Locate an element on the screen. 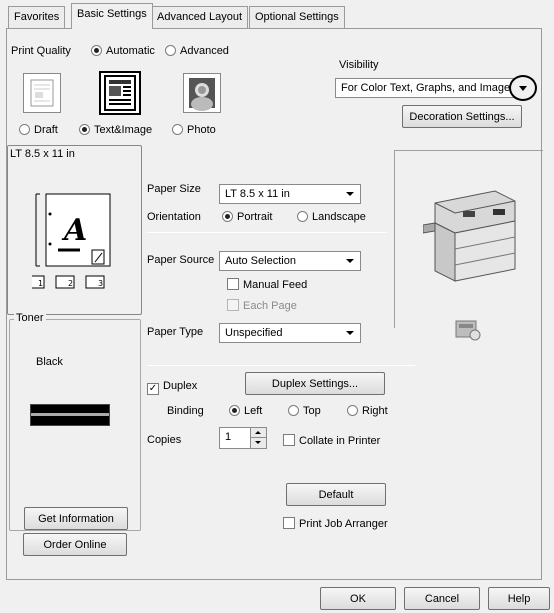 The image size is (554, 613). svg-text: 1 is located at coordinates (40, 283).